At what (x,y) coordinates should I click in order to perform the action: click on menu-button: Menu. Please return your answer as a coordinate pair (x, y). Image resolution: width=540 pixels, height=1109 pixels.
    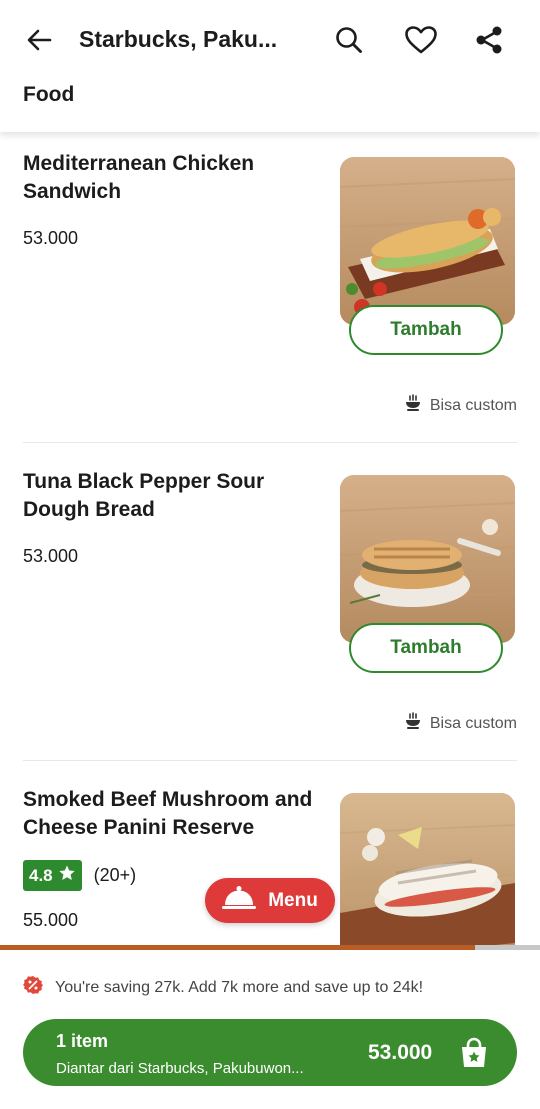
    Looking at the image, I should click on (270, 900).